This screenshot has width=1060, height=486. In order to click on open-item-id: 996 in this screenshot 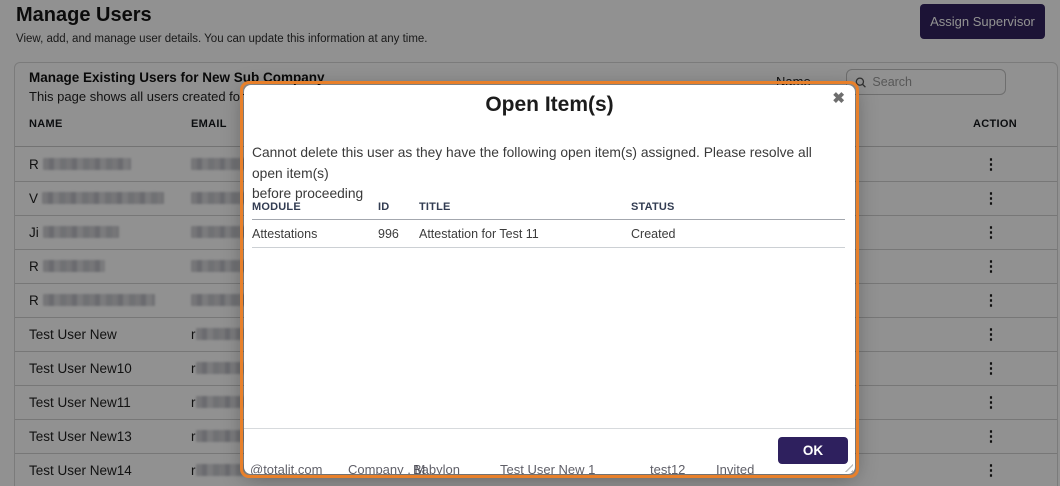, I will do `click(388, 234)`.